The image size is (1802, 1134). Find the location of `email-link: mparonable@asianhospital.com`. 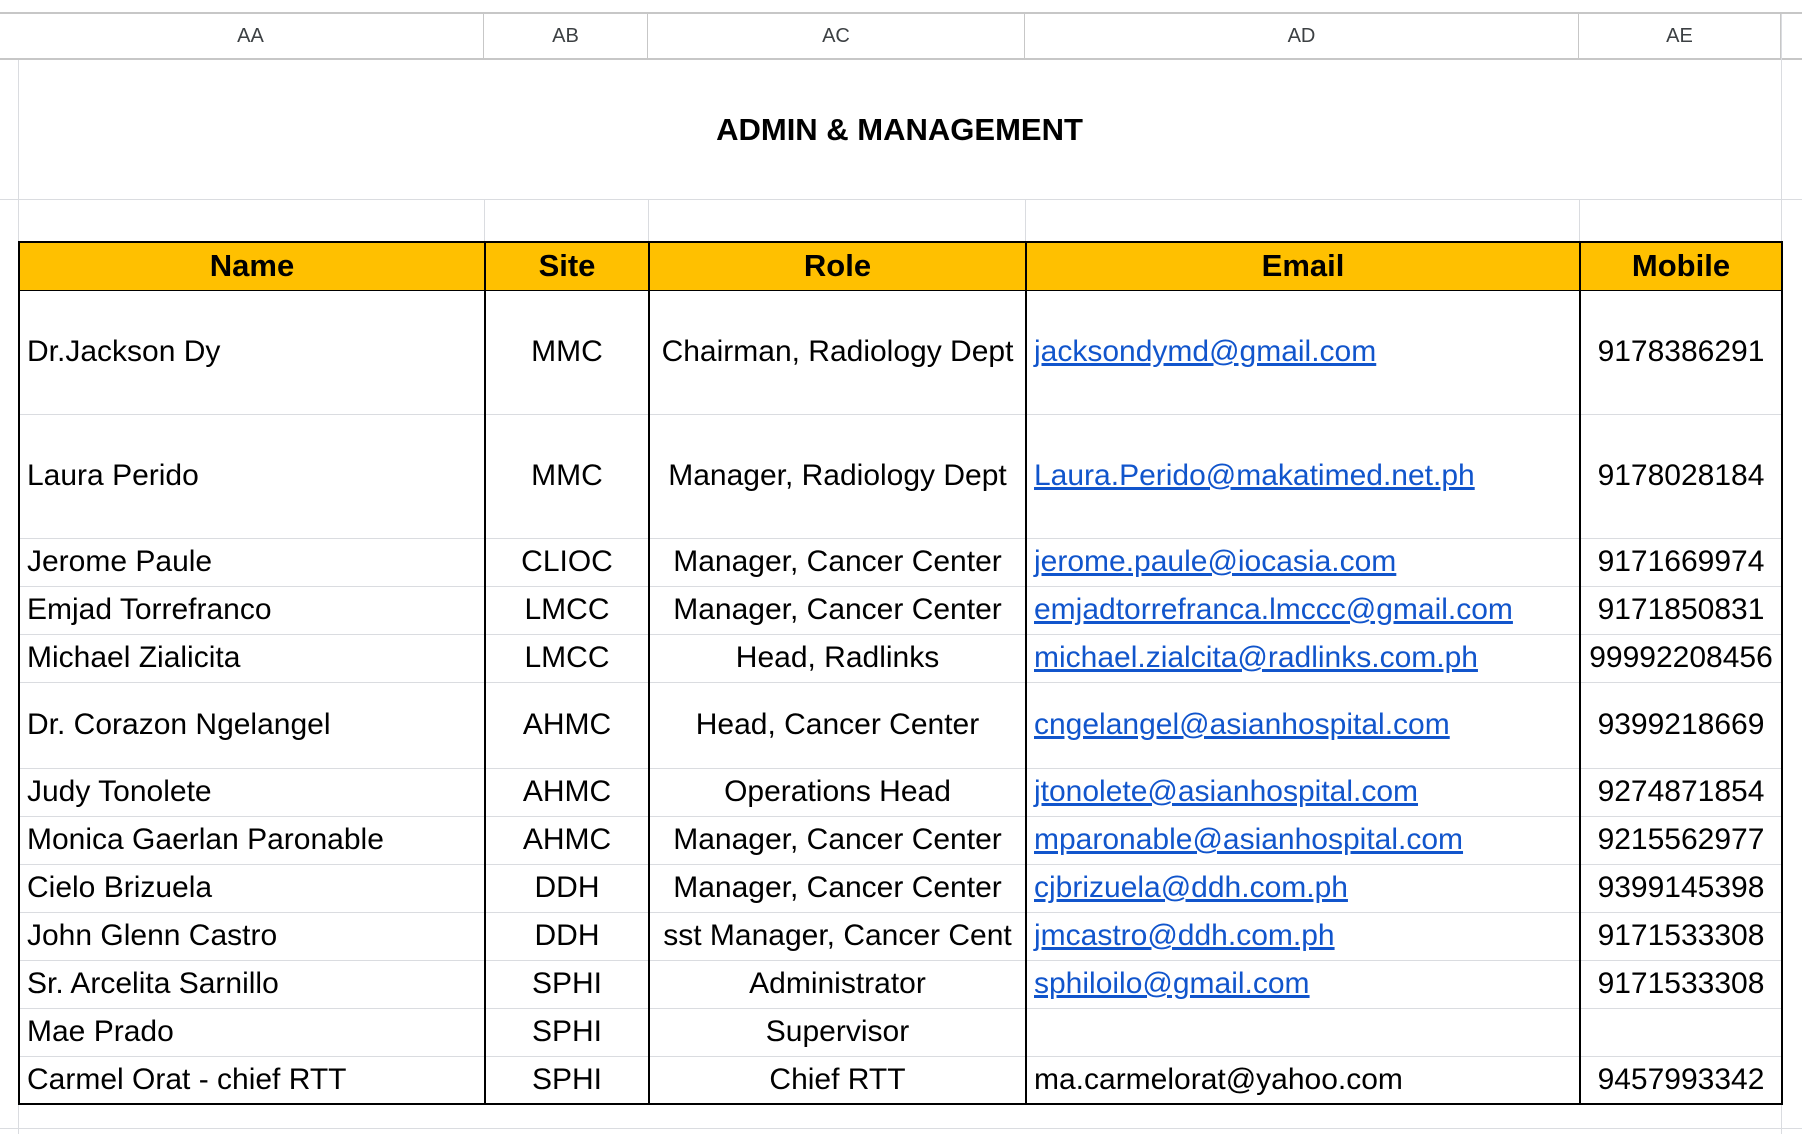

email-link: mparonable@asianhospital.com is located at coordinates (1248, 839).